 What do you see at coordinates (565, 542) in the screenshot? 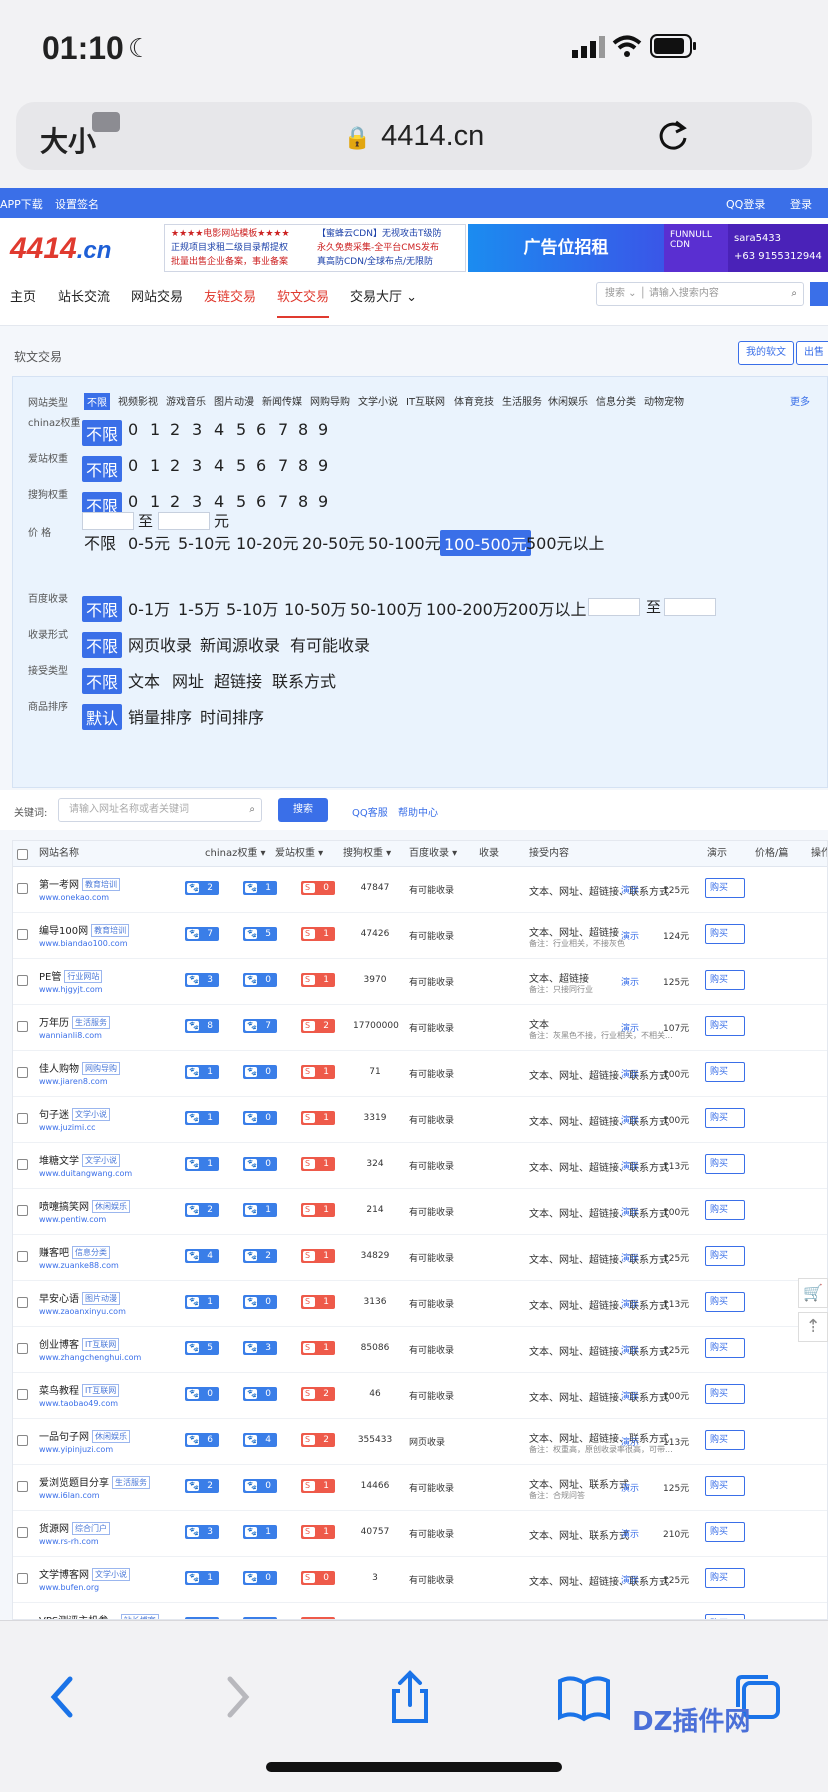
I see `filter-price-option: 500元以上` at bounding box center [565, 542].